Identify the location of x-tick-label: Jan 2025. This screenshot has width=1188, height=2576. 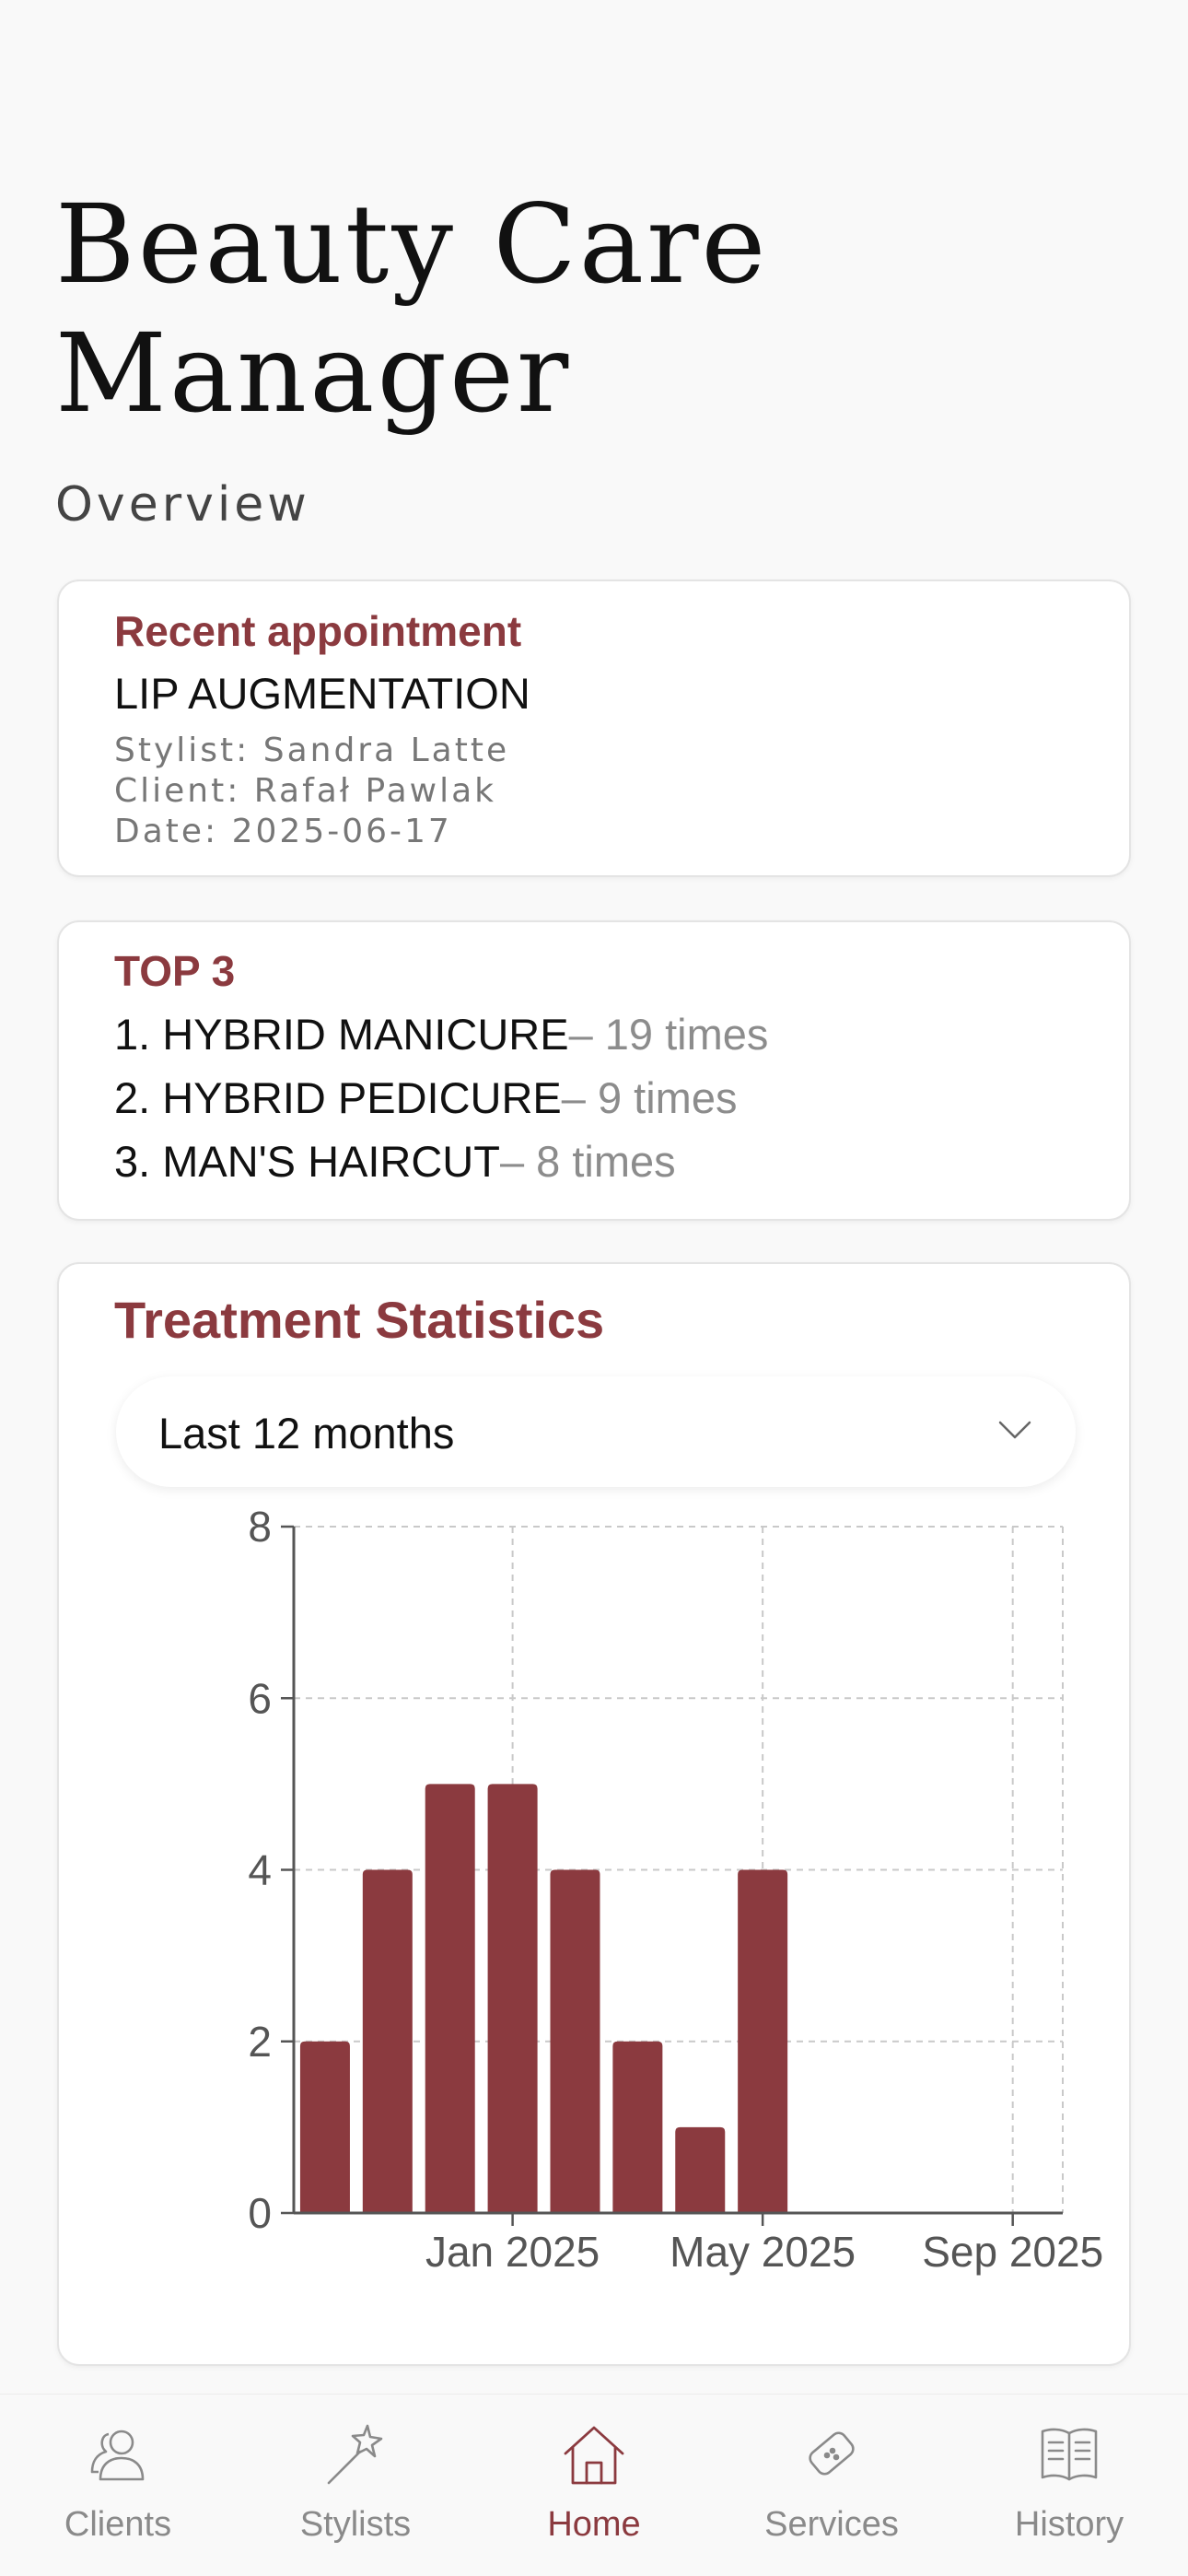
(512, 2252).